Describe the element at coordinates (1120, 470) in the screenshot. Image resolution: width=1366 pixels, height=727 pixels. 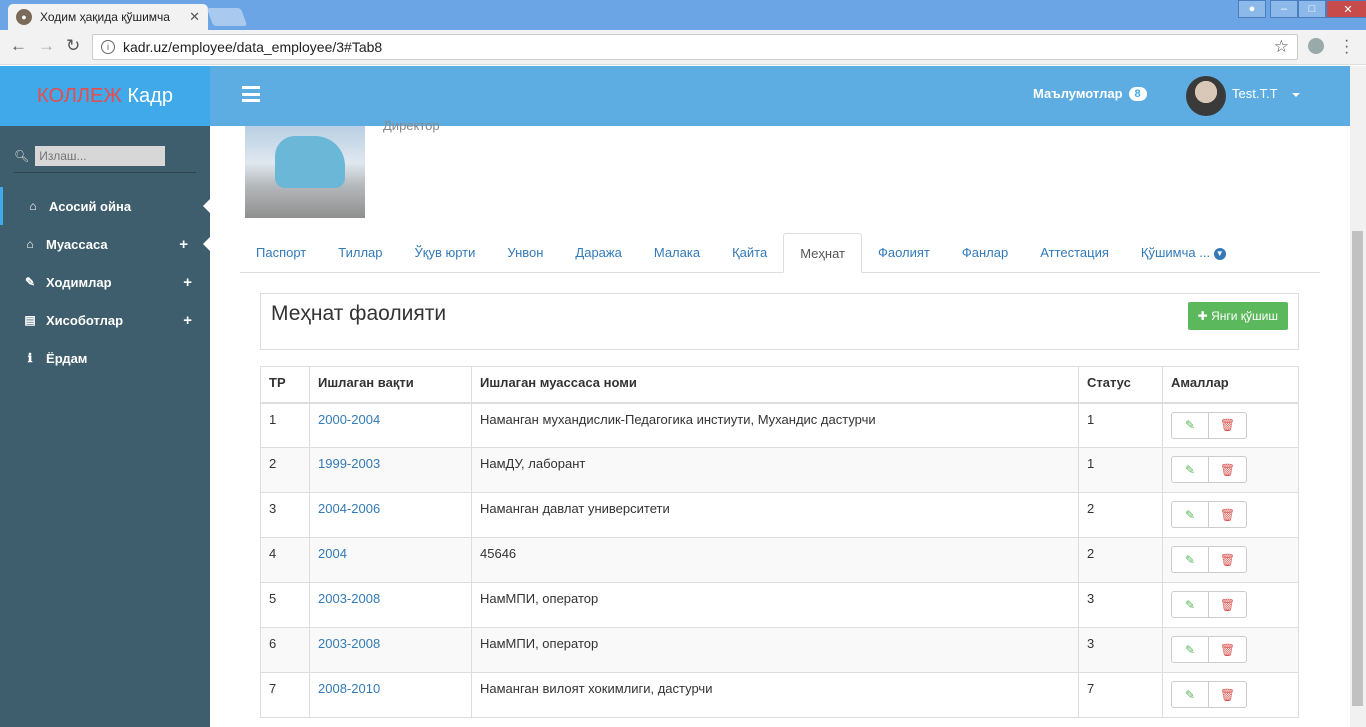
I see `row-status: 1` at that location.